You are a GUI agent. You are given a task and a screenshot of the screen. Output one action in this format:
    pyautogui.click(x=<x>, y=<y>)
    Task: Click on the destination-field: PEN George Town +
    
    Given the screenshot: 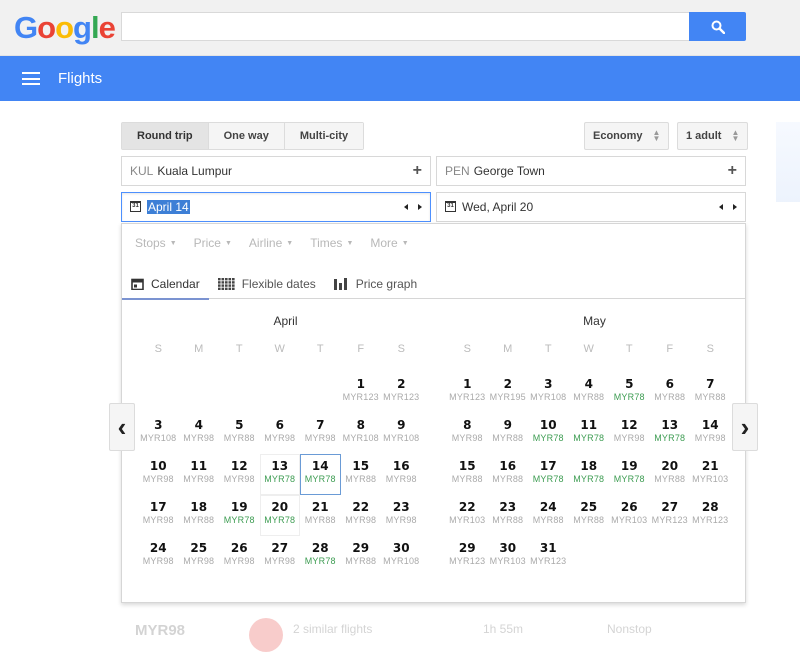 What is the action you would take?
    pyautogui.click(x=591, y=171)
    